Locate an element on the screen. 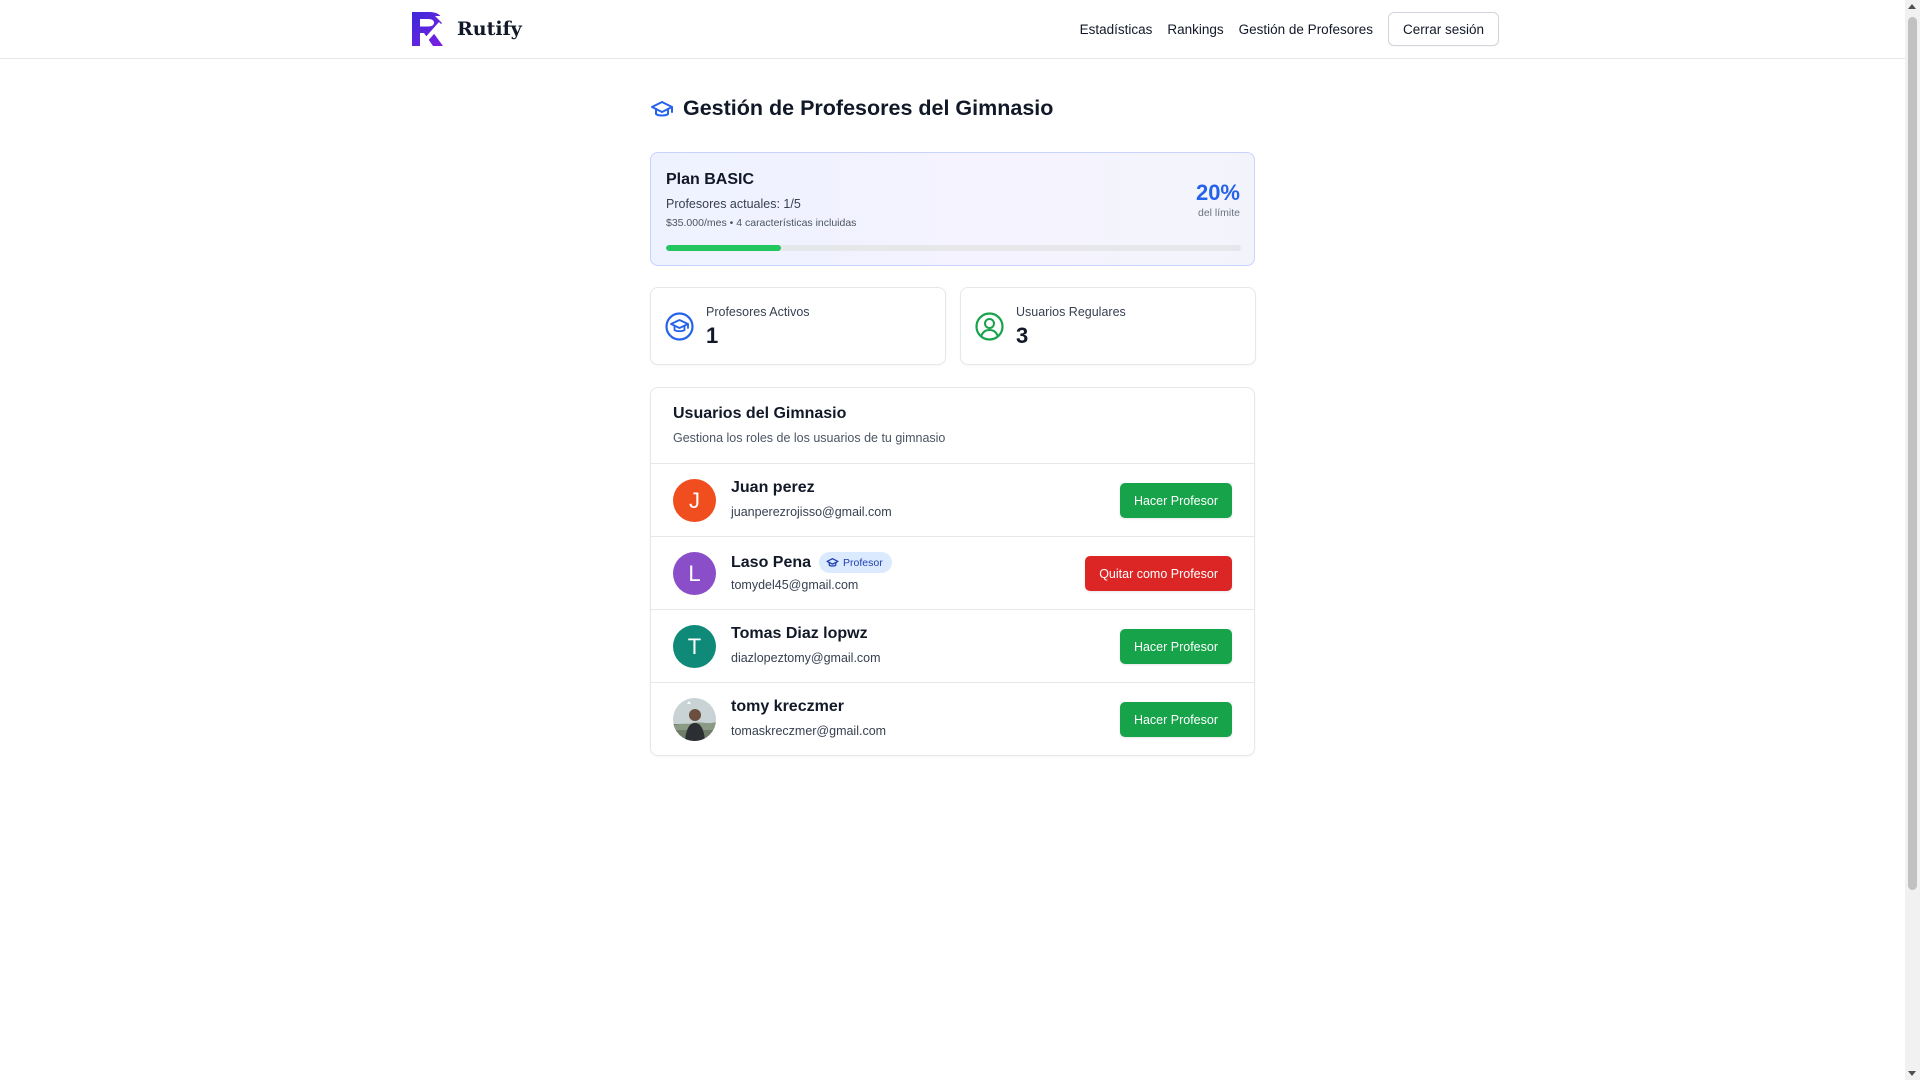 Image resolution: width=1920 pixels, height=1080 pixels. plan-progress-fill is located at coordinates (723, 248).